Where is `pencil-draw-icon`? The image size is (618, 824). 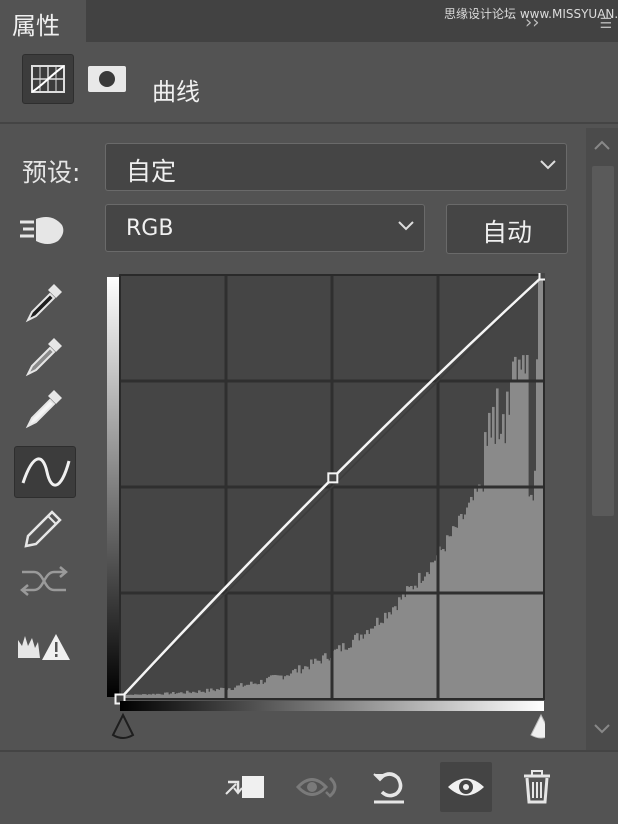
pencil-draw-icon is located at coordinates (44, 529).